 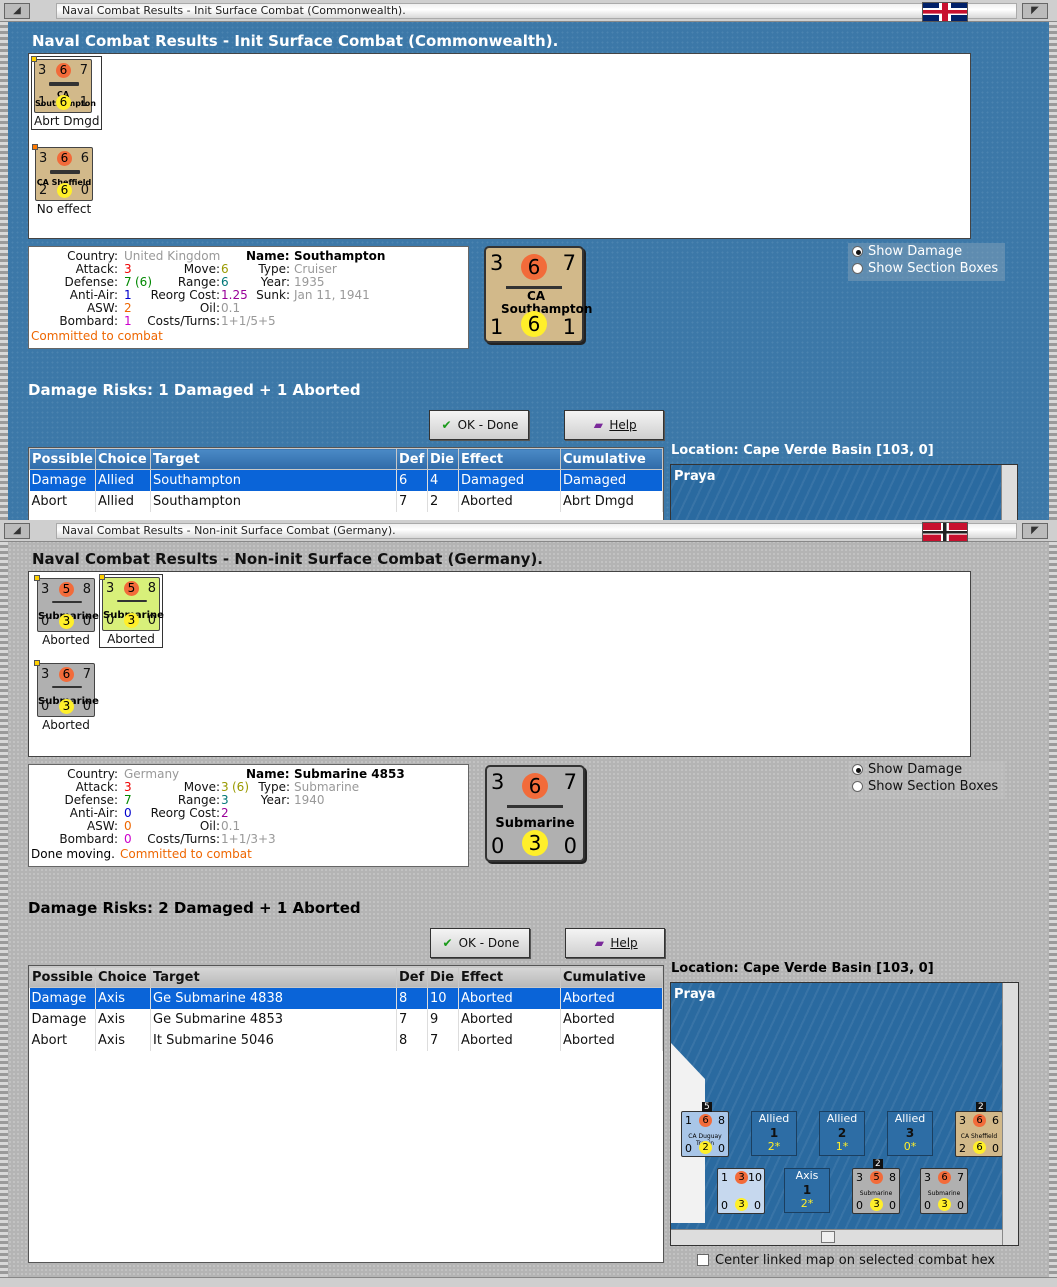 I want to click on map-counter-submarine: 3 6 7 Submarine 0 3 0, so click(x=944, y=1191).